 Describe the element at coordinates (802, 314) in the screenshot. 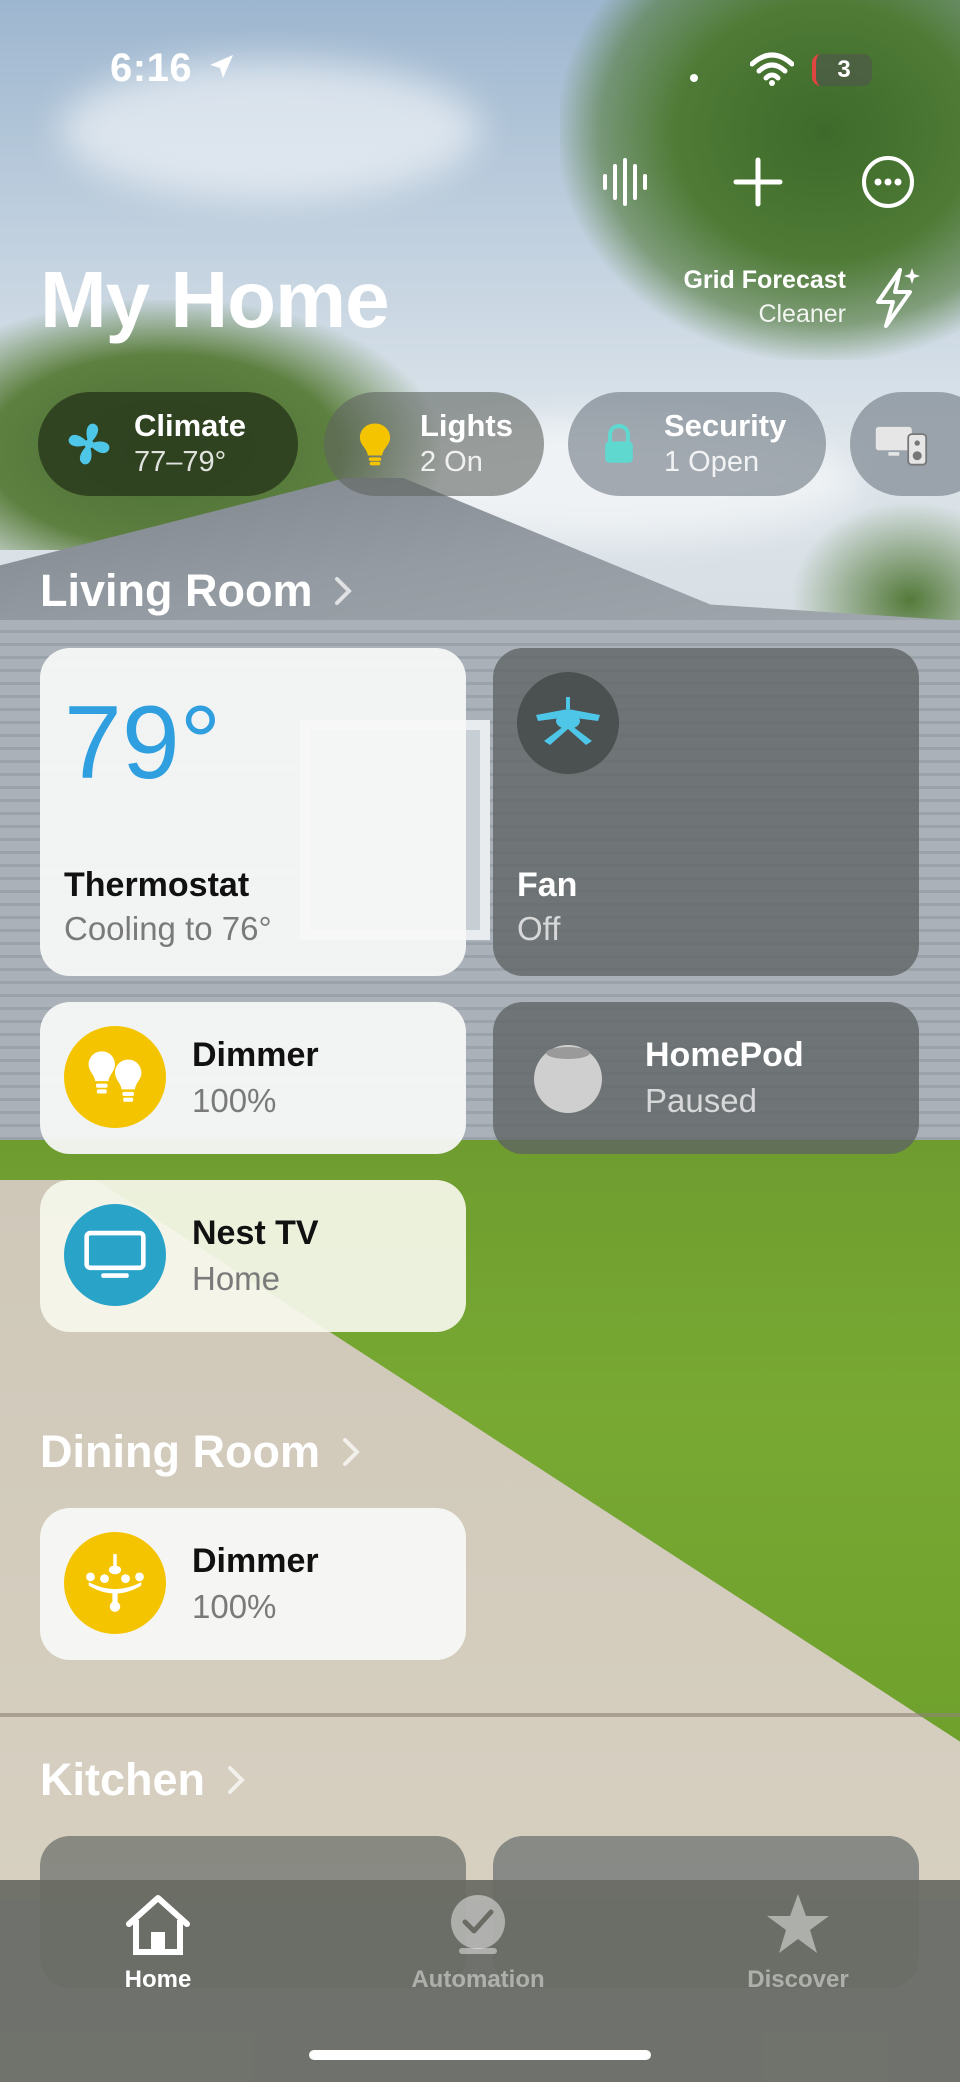

I see `grid-forecast-status: Cleaner` at that location.